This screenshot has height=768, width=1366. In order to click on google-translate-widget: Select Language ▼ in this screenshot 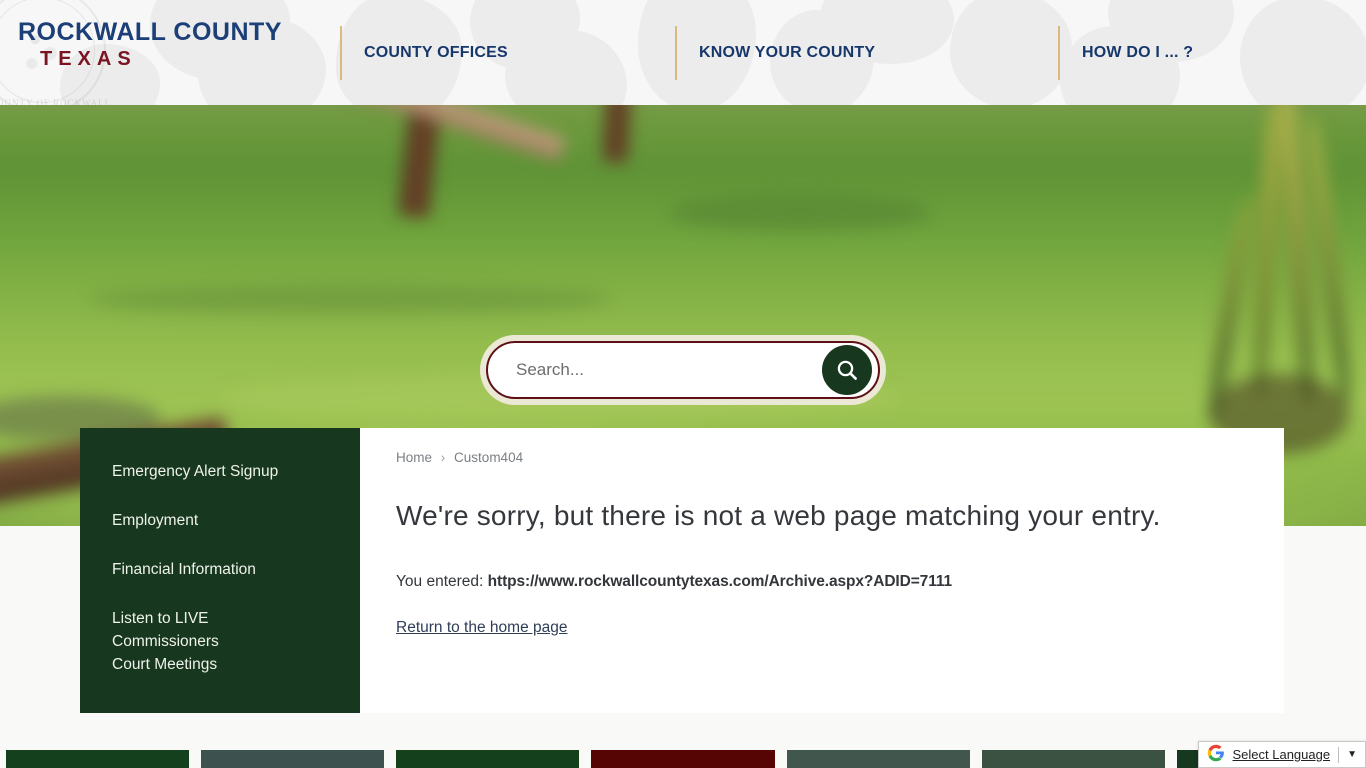, I will do `click(1281, 754)`.